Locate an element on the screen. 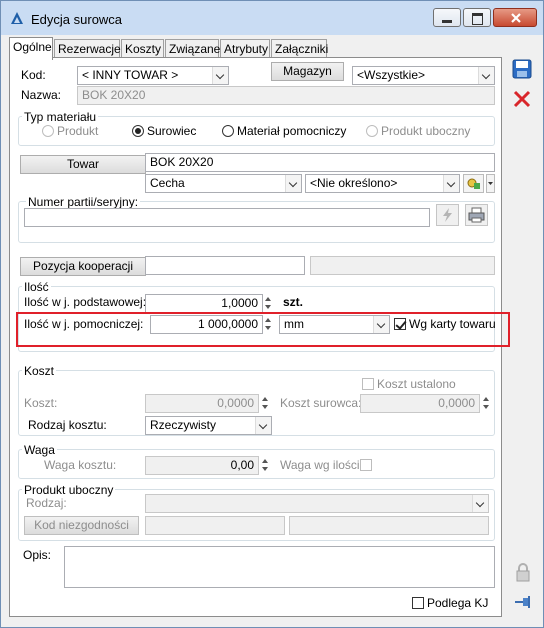  produkt-uboczny-rodzaj-combo is located at coordinates (317, 503).